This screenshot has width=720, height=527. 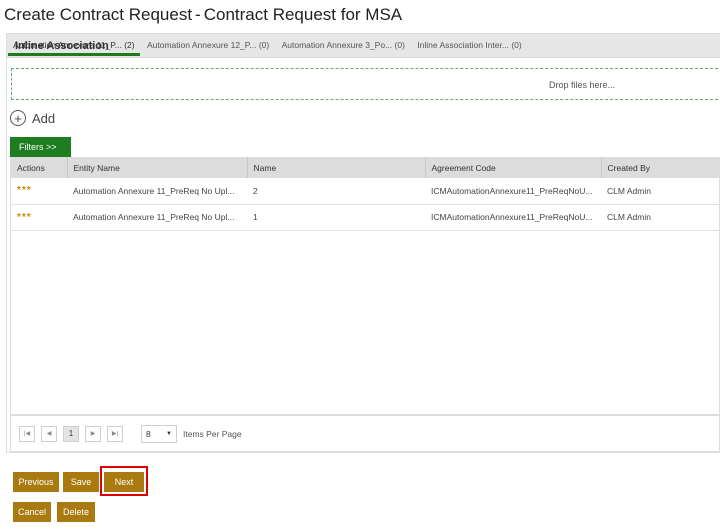 What do you see at coordinates (81, 482) in the screenshot?
I see `save-button: Save` at bounding box center [81, 482].